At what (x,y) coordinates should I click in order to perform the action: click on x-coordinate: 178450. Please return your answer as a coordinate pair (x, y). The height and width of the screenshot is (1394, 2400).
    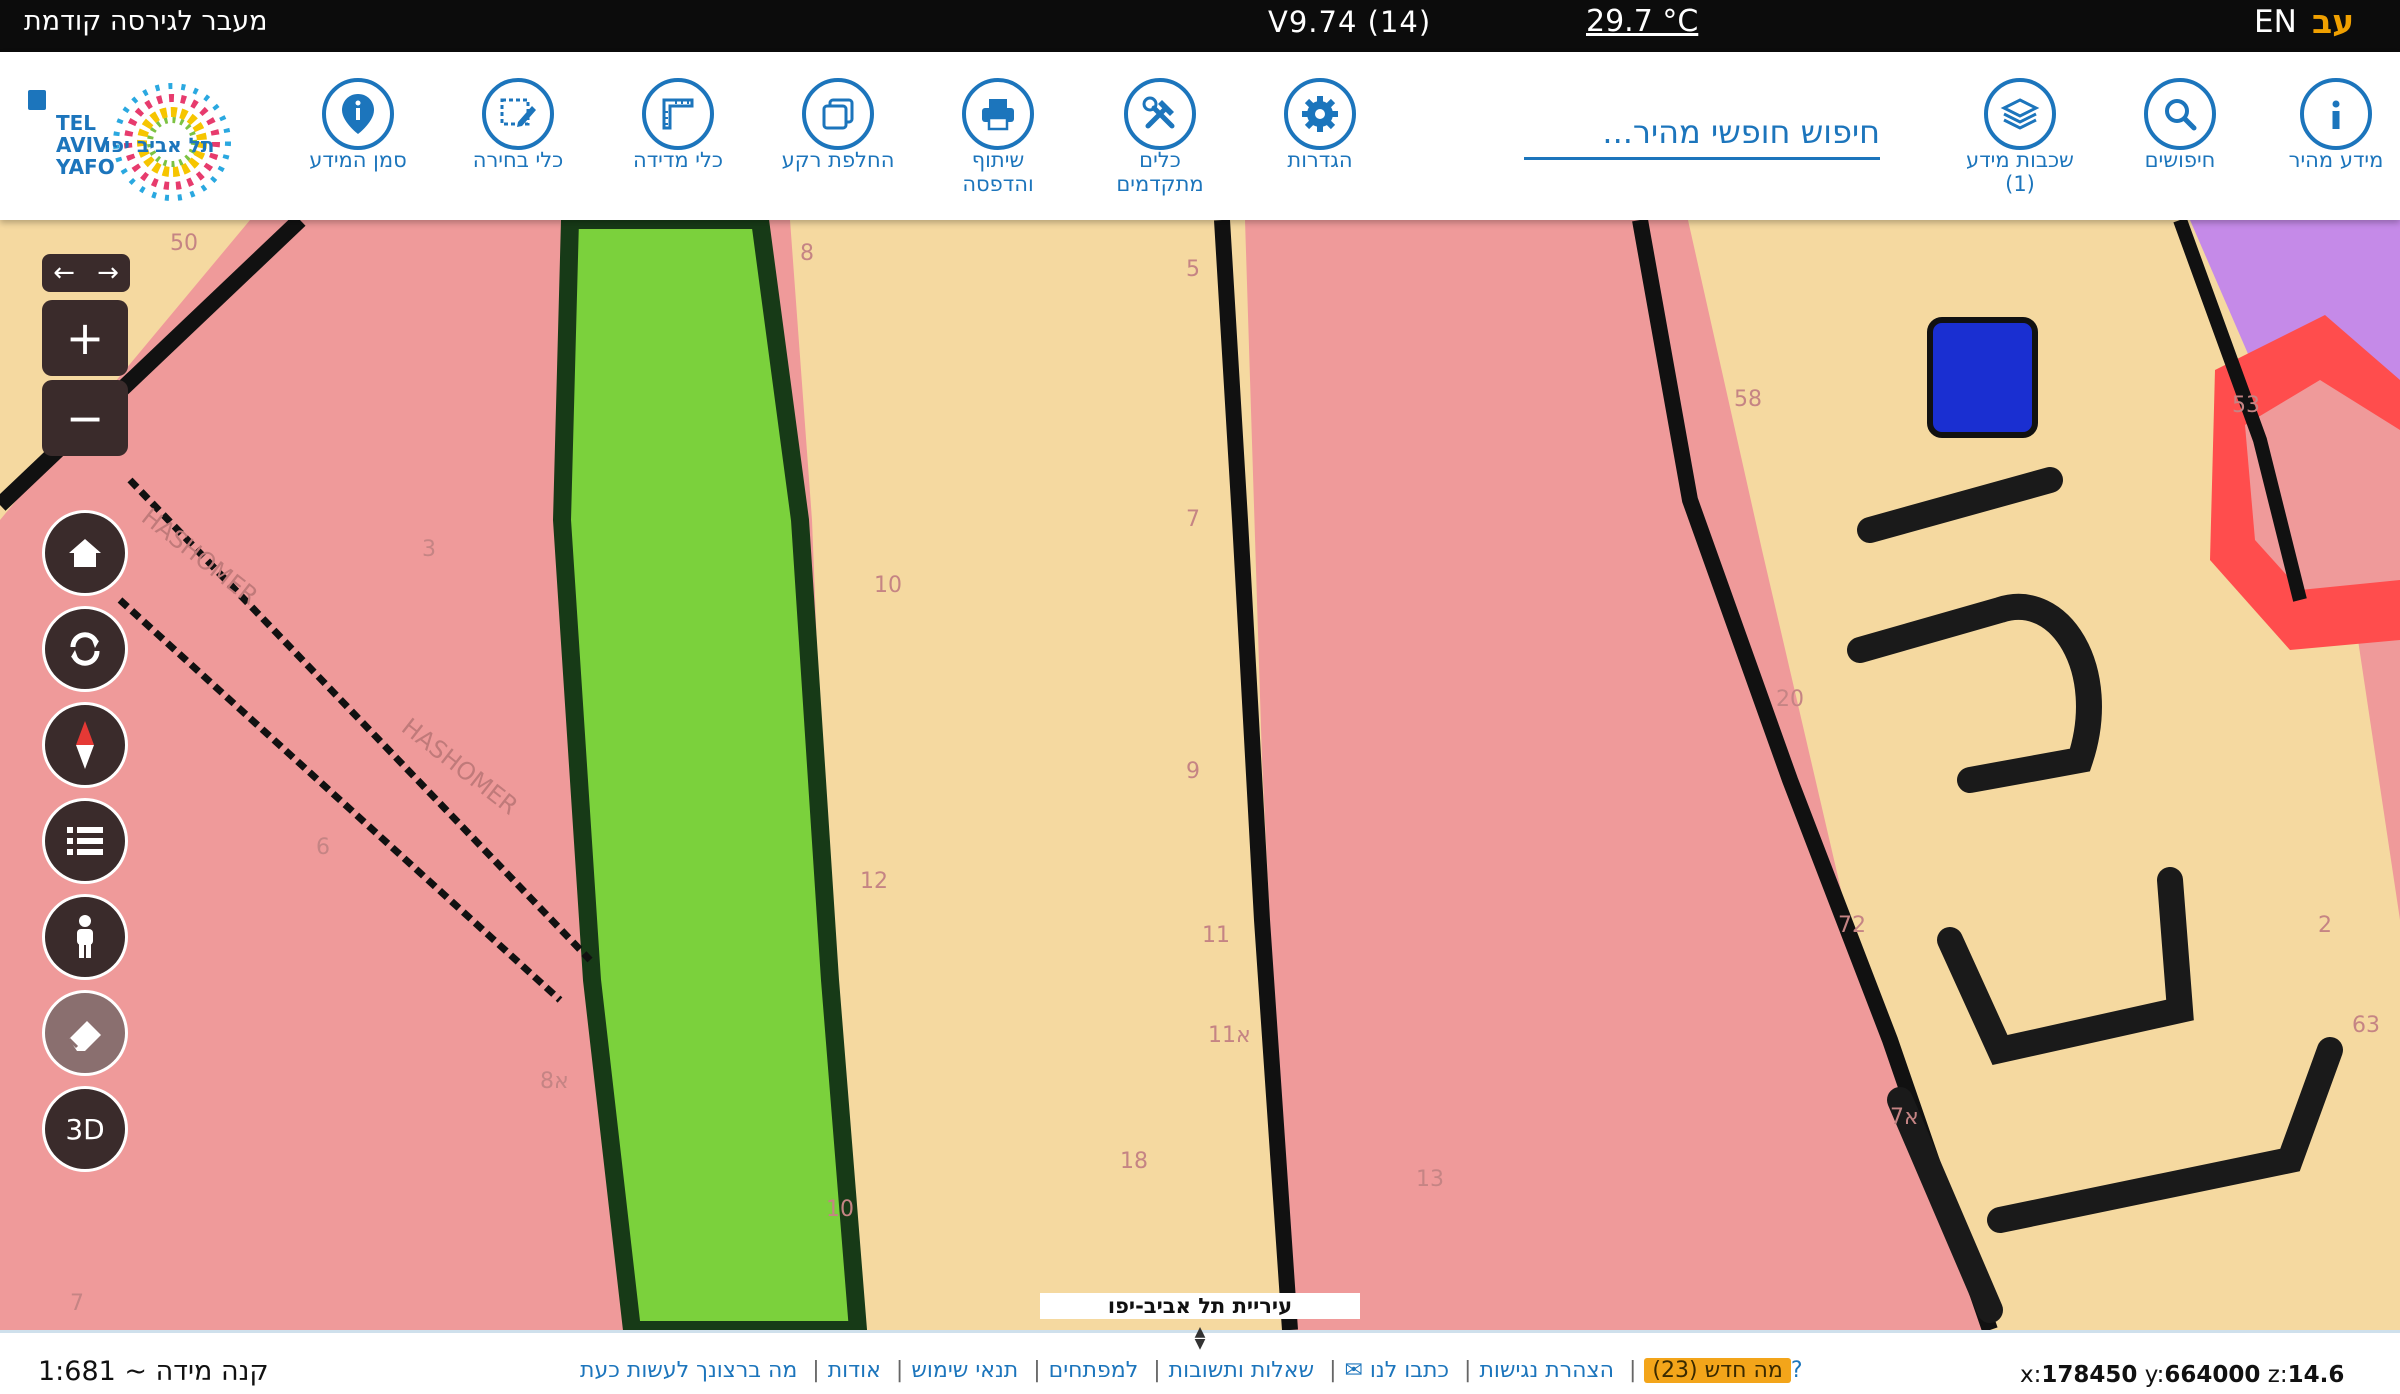
    Looking at the image, I should click on (2089, 1375).